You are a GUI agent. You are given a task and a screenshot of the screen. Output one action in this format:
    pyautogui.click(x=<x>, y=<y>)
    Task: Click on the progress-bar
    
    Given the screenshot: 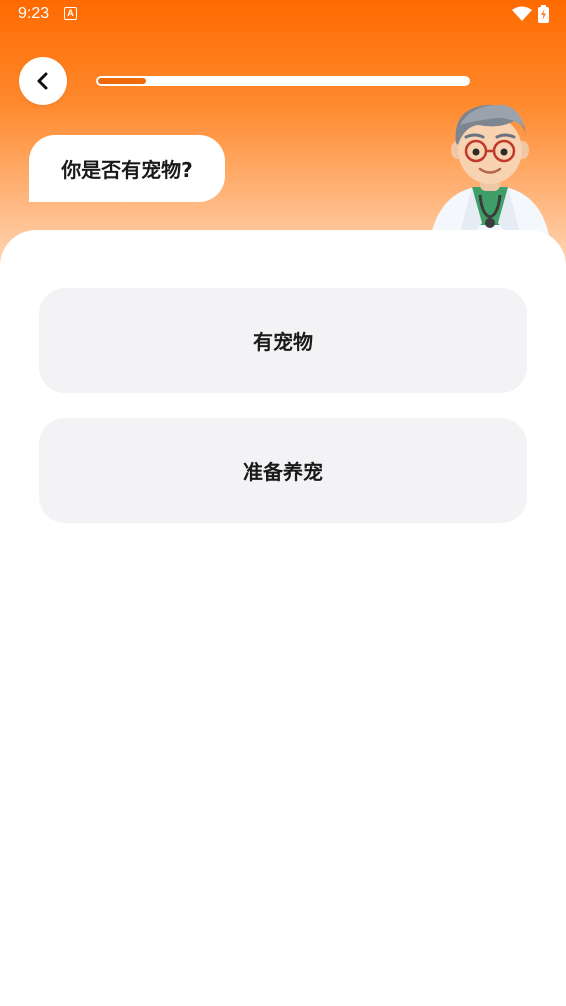 What is the action you would take?
    pyautogui.click(x=283, y=81)
    